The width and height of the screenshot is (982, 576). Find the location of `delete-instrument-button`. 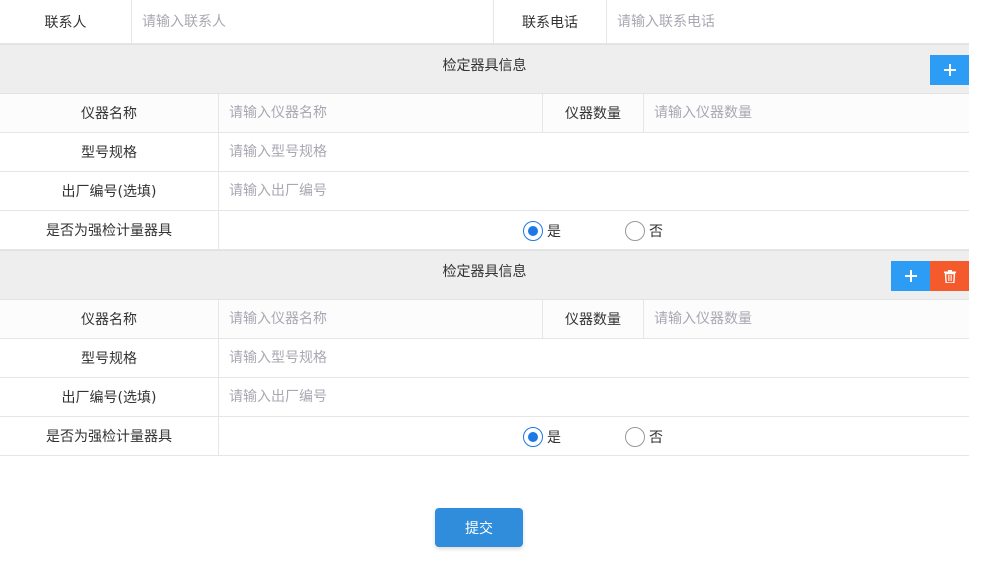

delete-instrument-button is located at coordinates (949, 276).